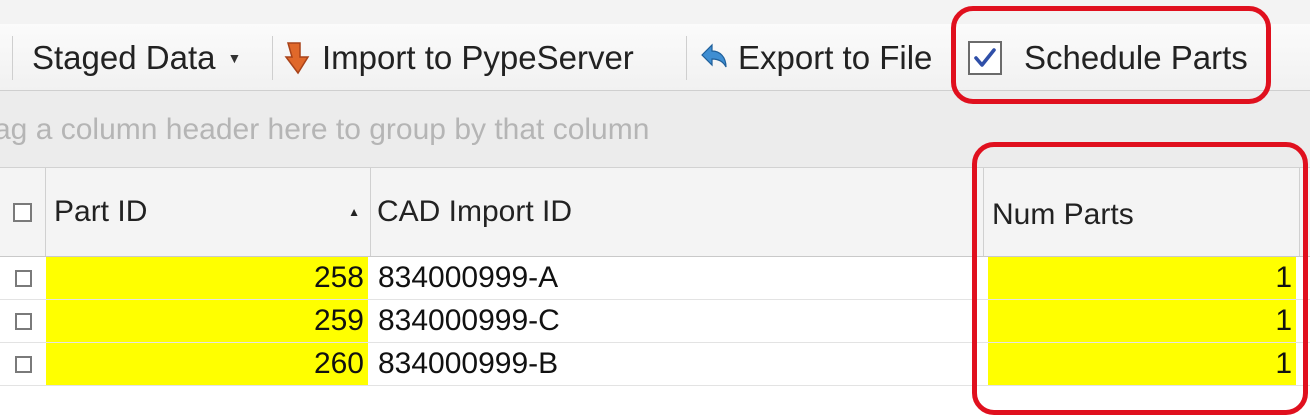  Describe the element at coordinates (1111, 55) in the screenshot. I see `annotation-highlight-schedule-parts` at that location.